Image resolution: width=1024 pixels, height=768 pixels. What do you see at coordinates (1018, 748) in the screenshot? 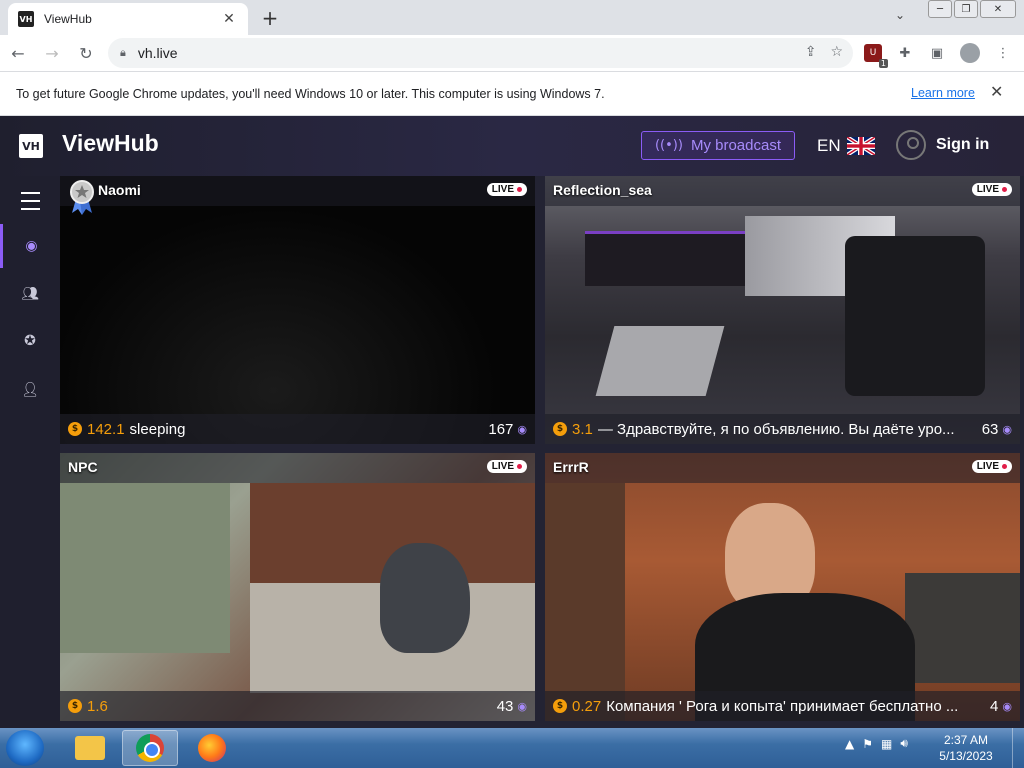
I see `show-desktop-button` at bounding box center [1018, 748].